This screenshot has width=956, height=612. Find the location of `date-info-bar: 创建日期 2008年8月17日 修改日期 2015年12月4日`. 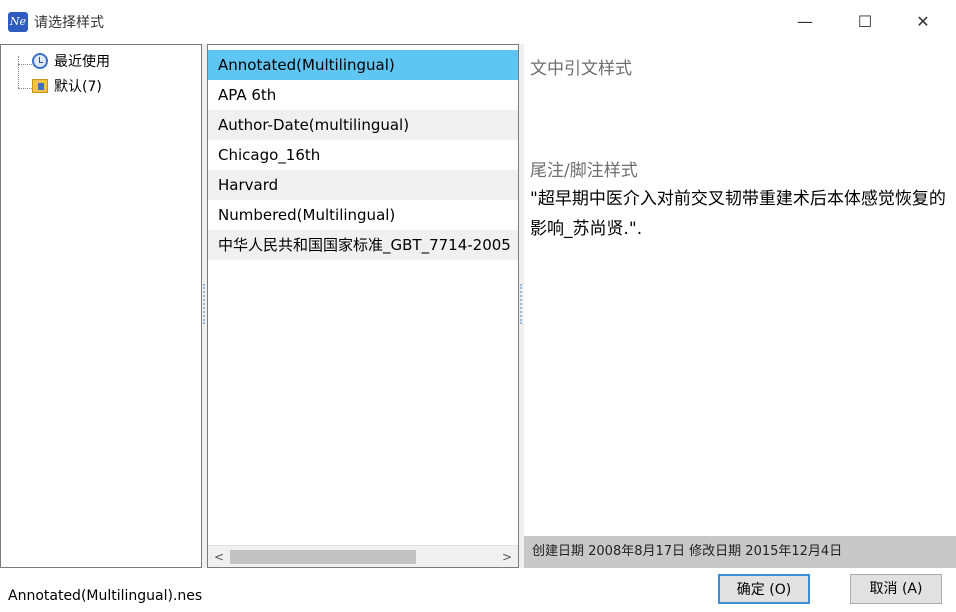

date-info-bar: 创建日期 2008年8月17日 修改日期 2015年12月4日 is located at coordinates (740, 552).